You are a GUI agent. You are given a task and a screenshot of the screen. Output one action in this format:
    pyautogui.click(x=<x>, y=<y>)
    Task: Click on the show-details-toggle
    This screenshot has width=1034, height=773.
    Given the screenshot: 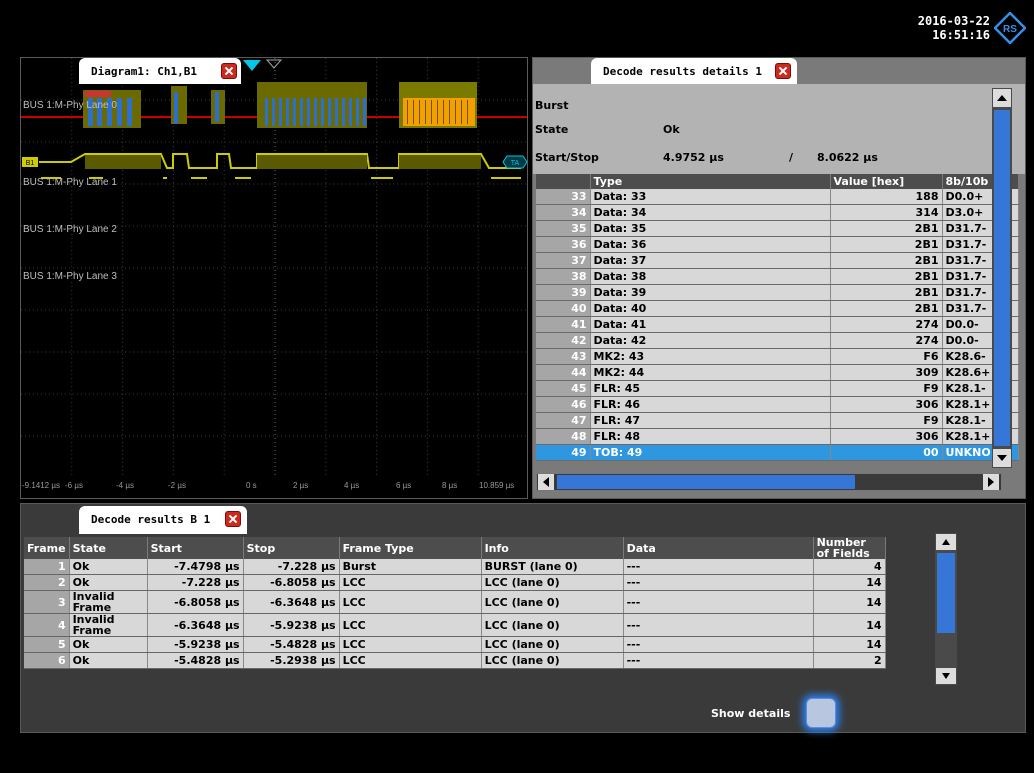 What is the action you would take?
    pyautogui.click(x=821, y=713)
    